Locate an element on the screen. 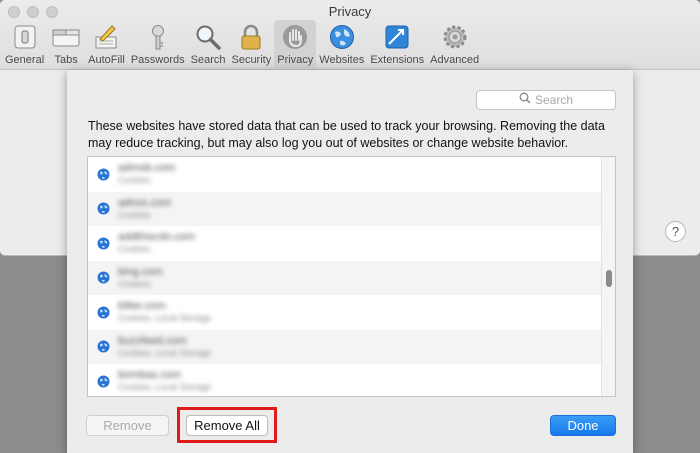  help-button: ? is located at coordinates (675, 231).